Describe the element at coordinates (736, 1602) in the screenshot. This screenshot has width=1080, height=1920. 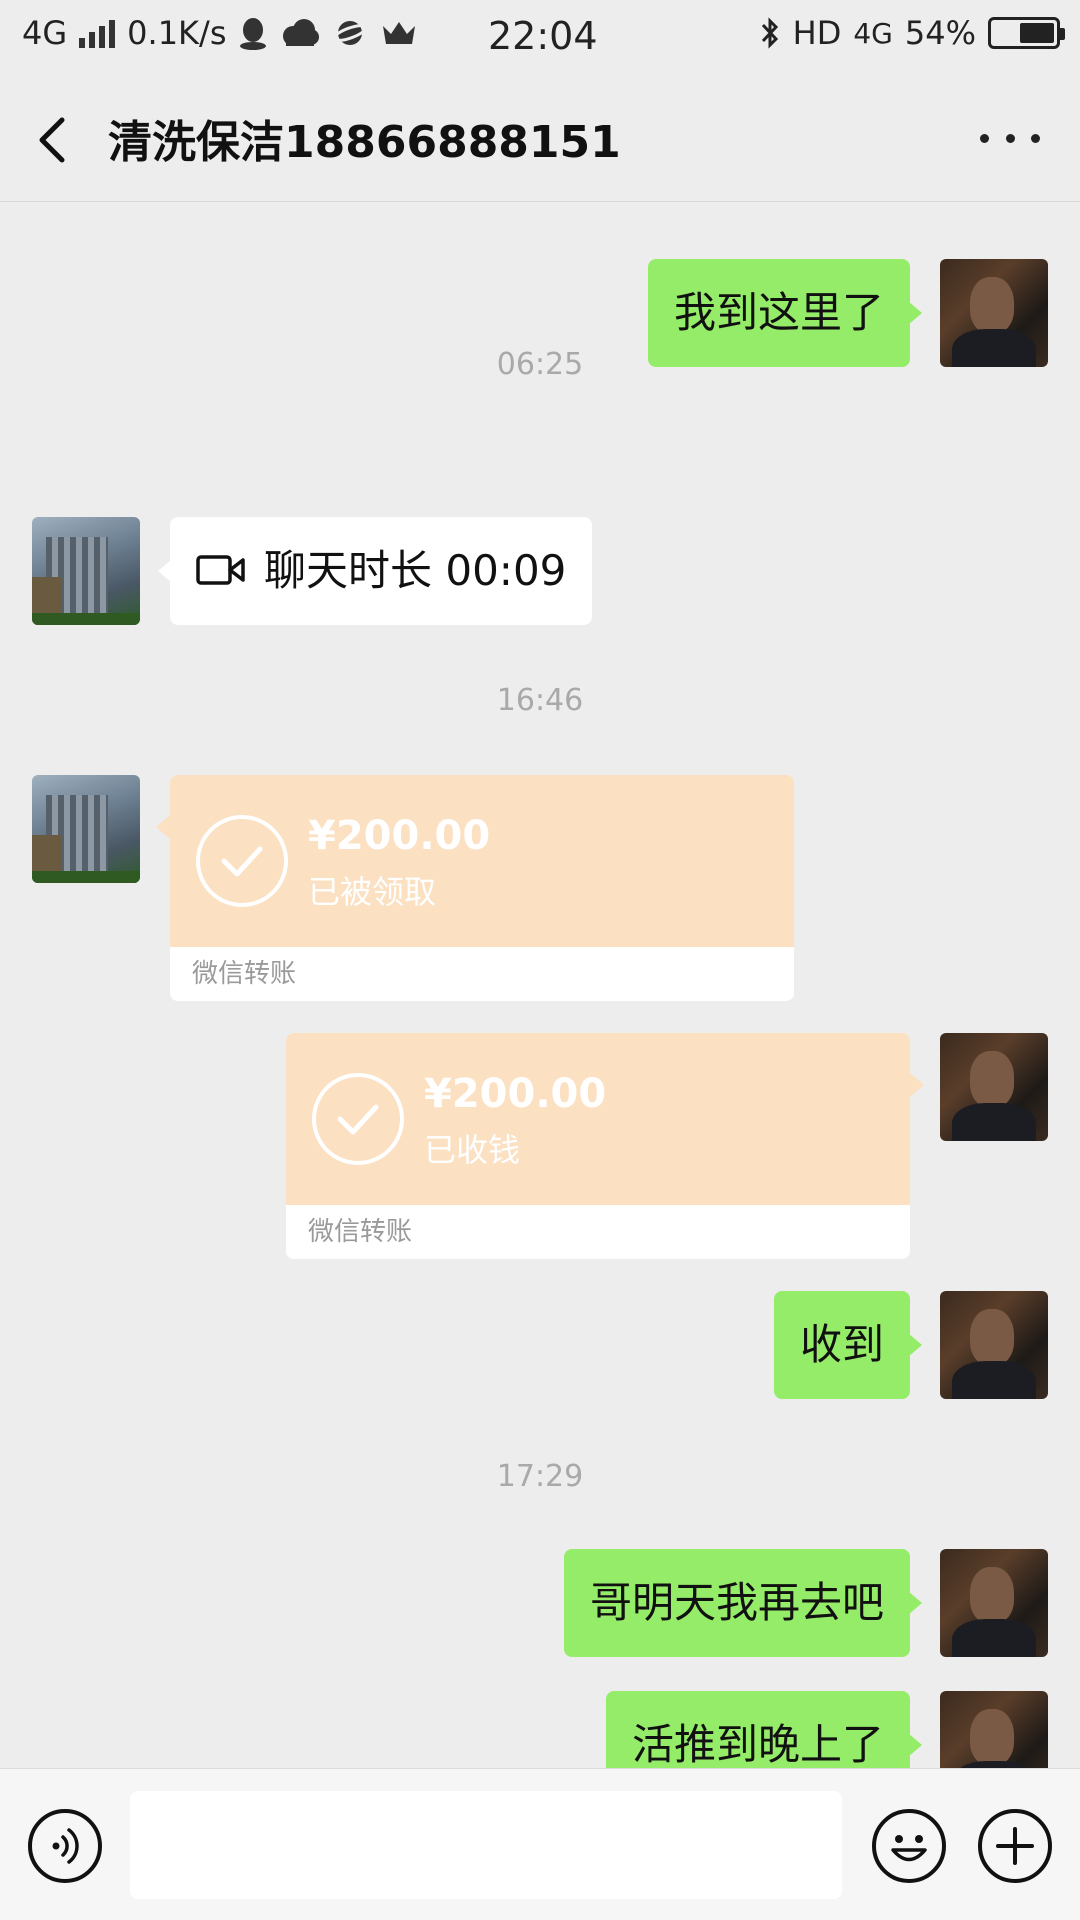
I see `message-text: 哥明天我再去吧` at that location.